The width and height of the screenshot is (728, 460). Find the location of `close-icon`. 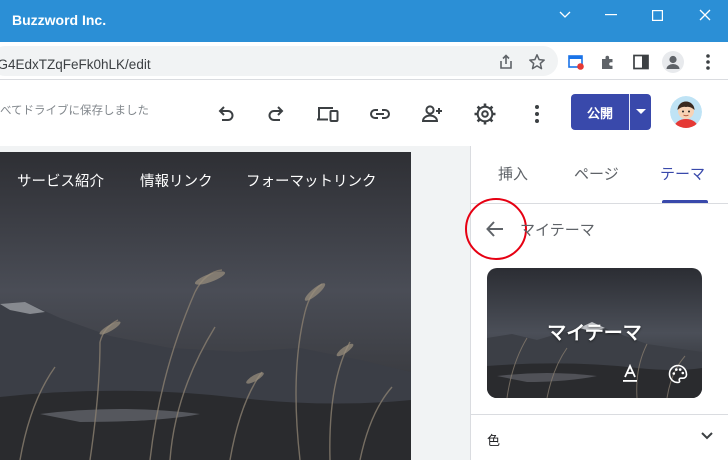

close-icon is located at coordinates (705, 15).